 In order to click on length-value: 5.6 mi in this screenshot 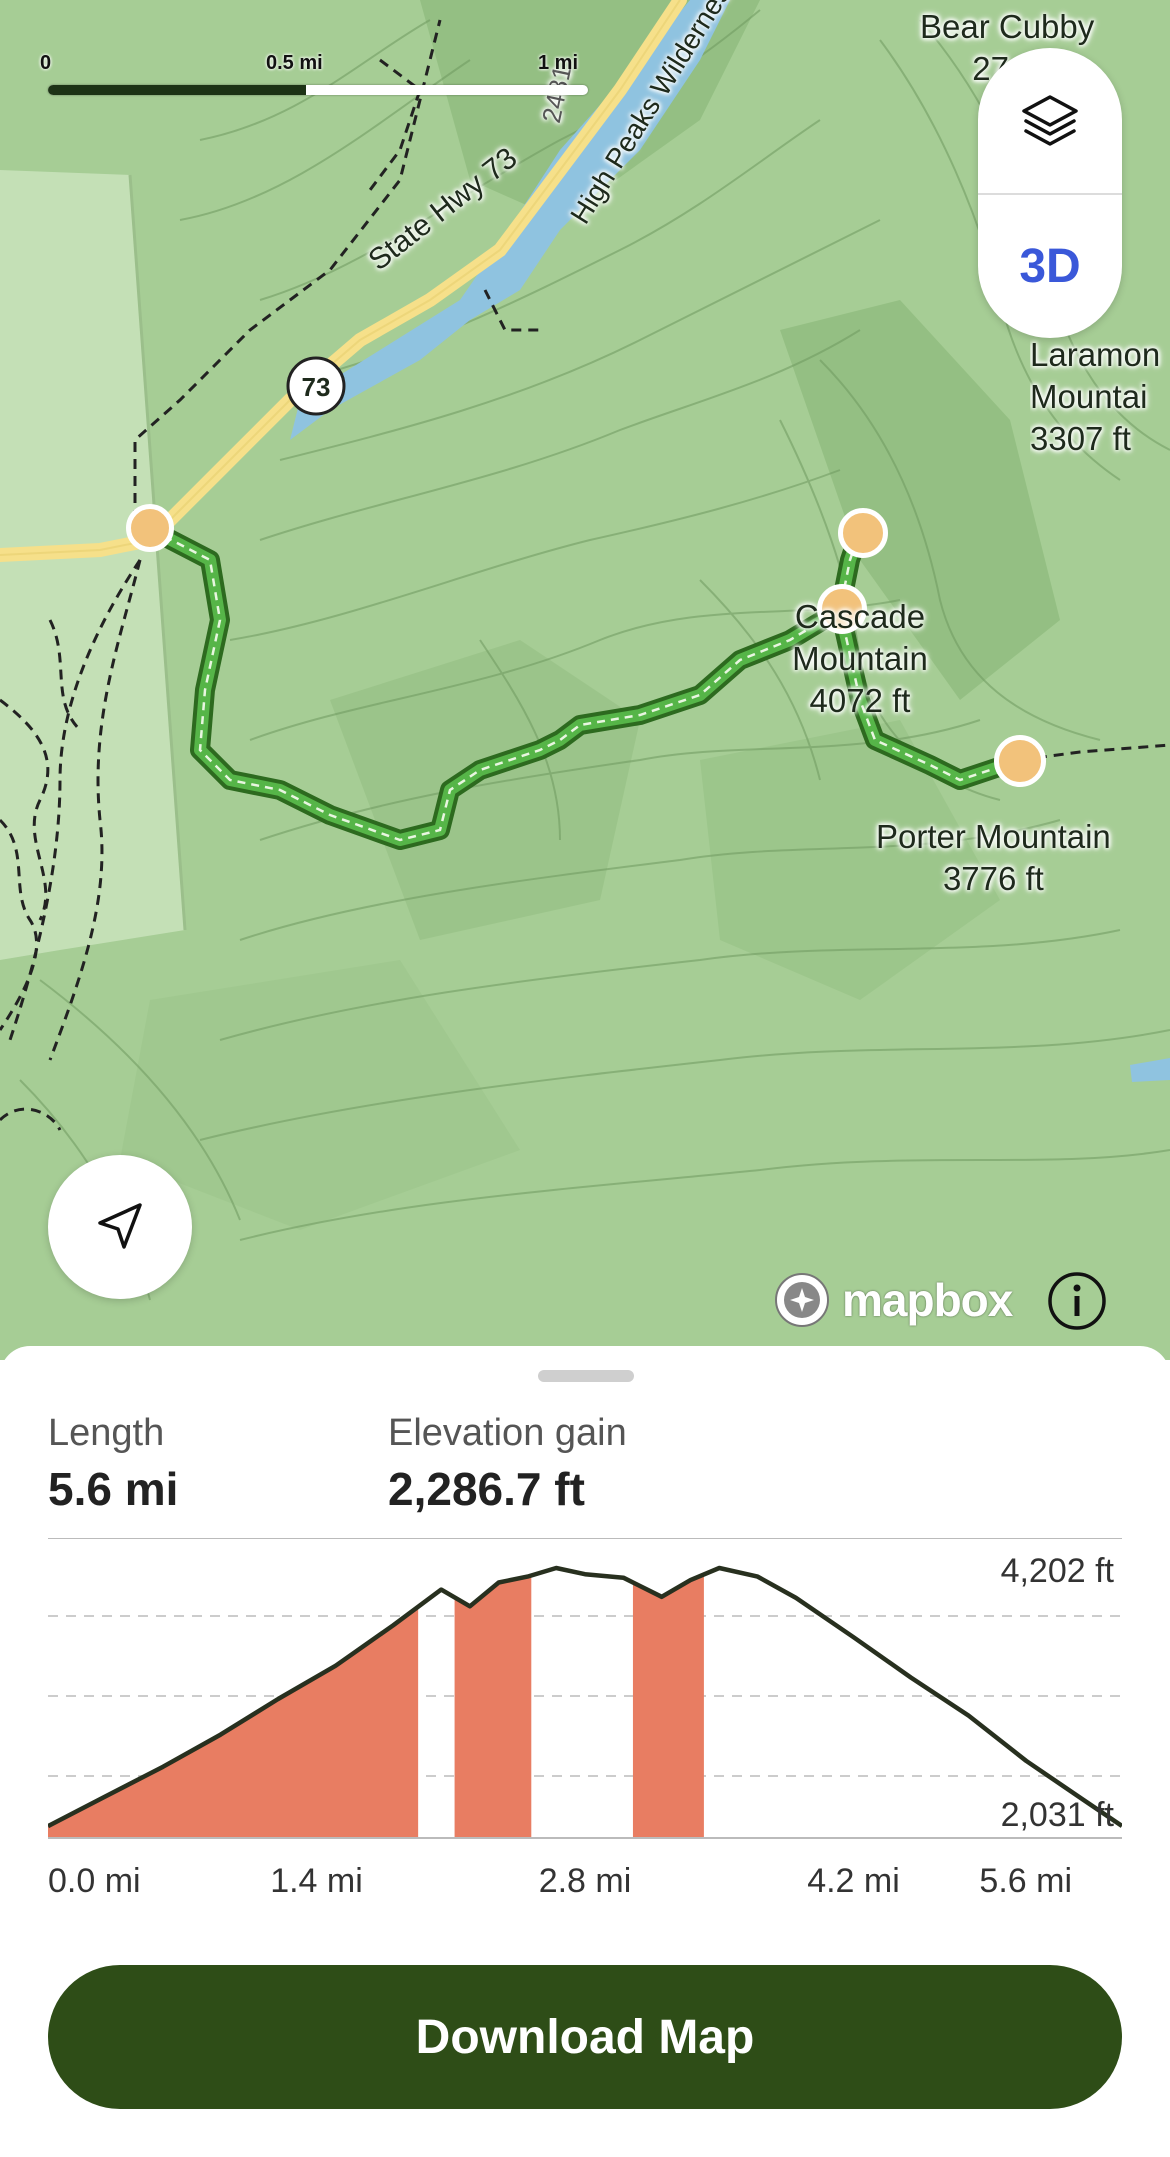, I will do `click(113, 1489)`.